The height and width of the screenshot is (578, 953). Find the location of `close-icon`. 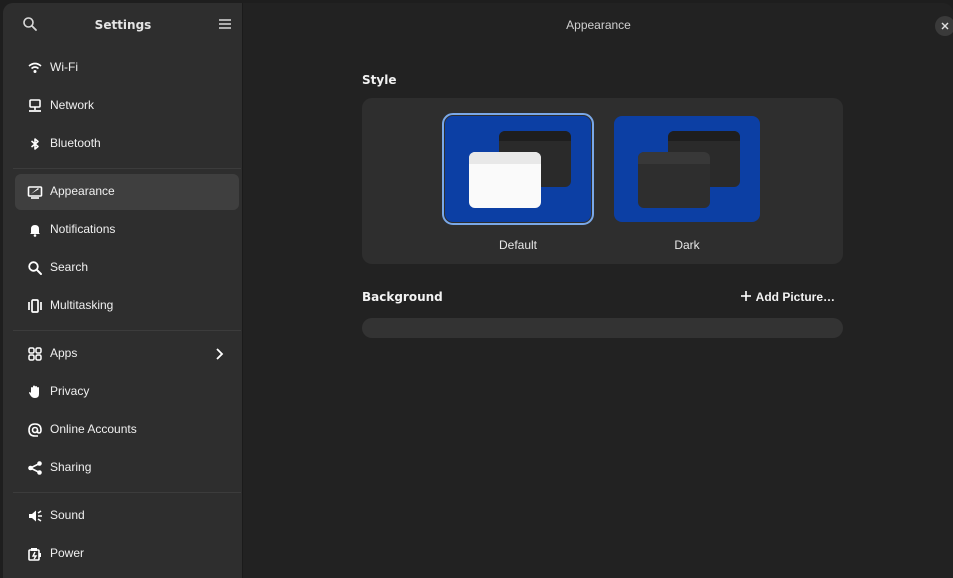

close-icon is located at coordinates (945, 26).